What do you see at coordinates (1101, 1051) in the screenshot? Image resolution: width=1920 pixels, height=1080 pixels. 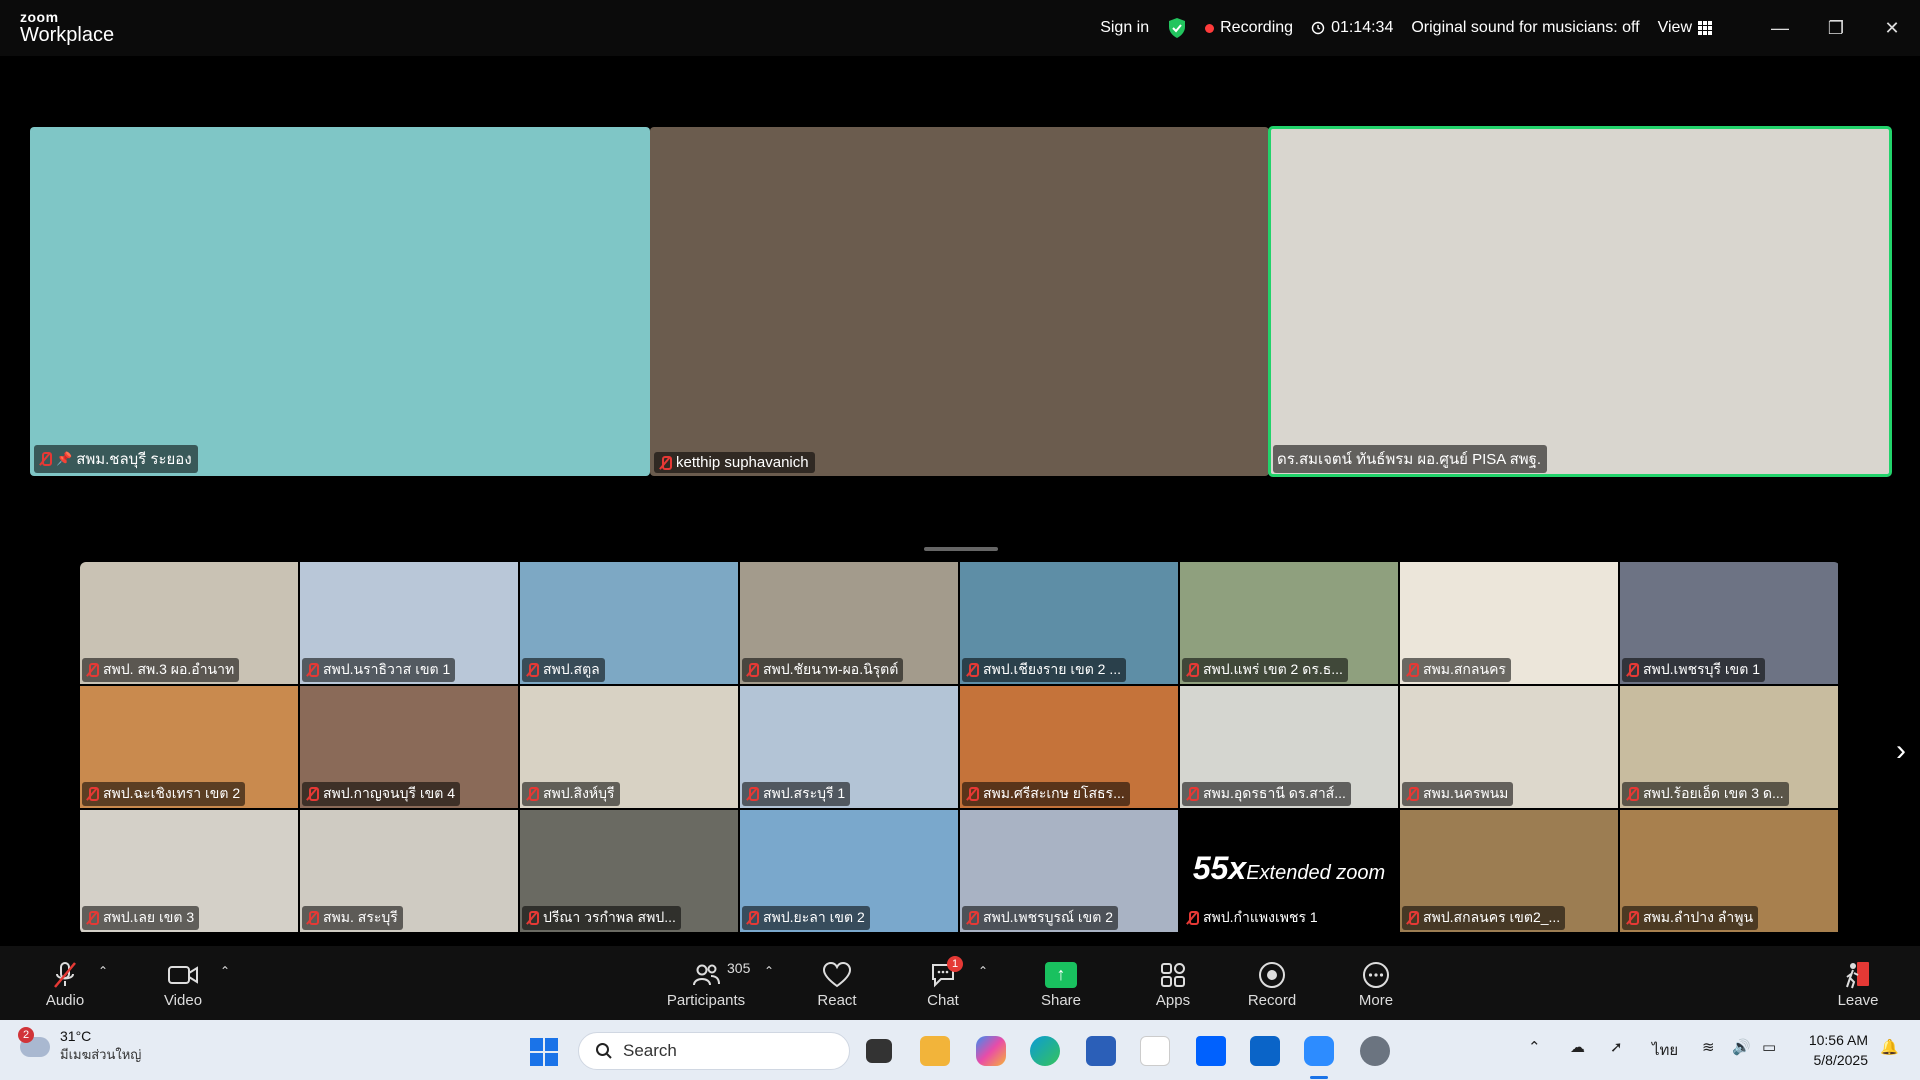 I see `microsoft-store-icon` at bounding box center [1101, 1051].